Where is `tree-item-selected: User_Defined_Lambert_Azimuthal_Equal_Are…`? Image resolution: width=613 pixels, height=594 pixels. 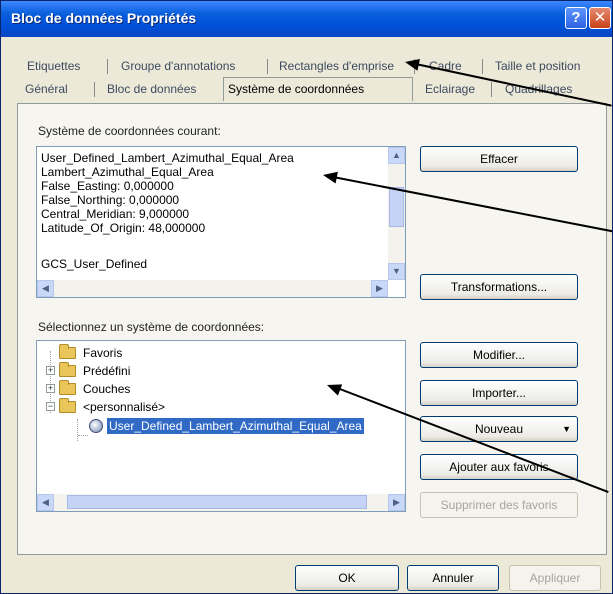 tree-item-selected: User_Defined_Lambert_Azimuthal_Equal_Are… is located at coordinates (221, 426).